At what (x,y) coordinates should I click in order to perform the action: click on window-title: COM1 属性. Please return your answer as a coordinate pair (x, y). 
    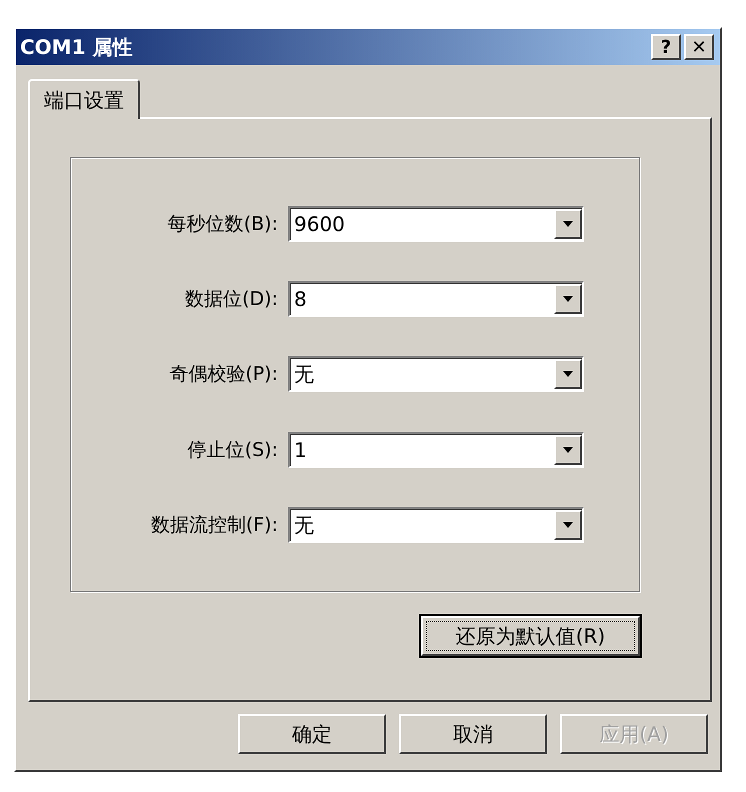
    Looking at the image, I should click on (76, 47).